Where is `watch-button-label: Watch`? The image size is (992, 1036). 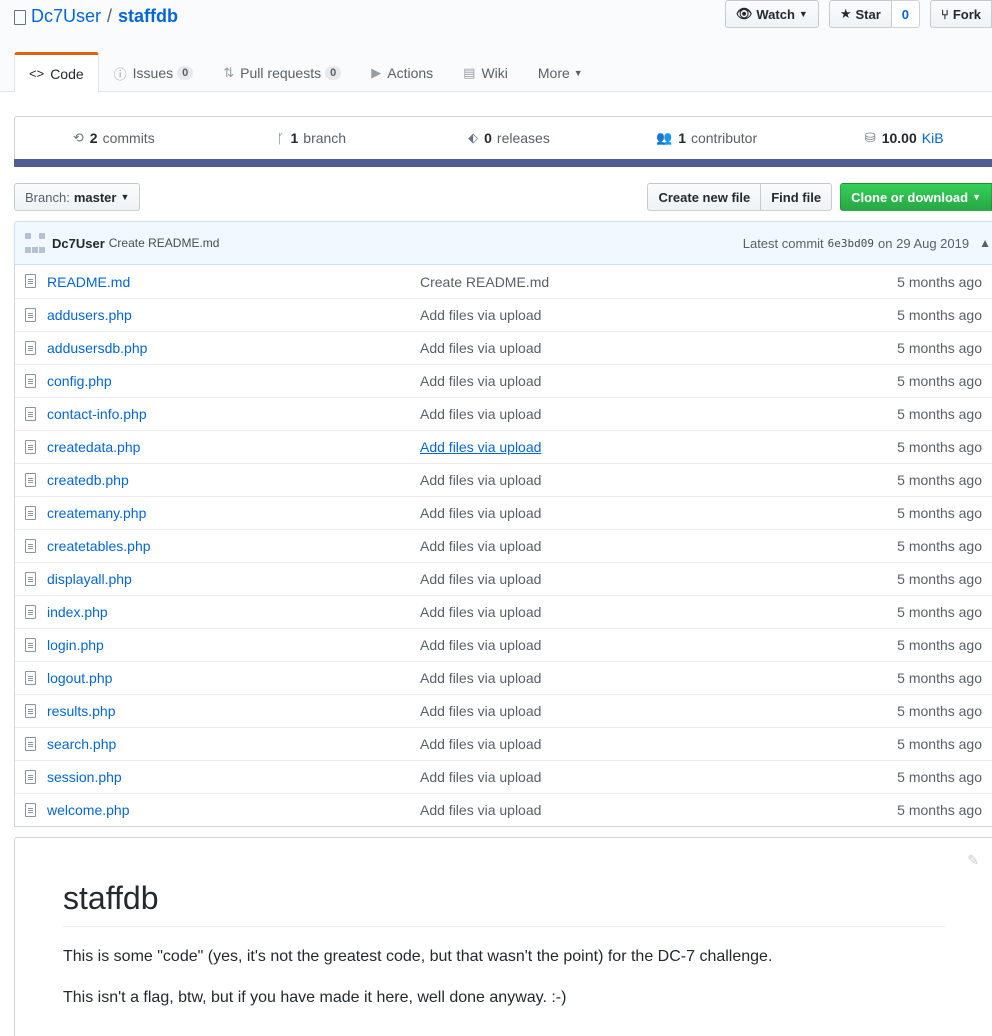
watch-button-label: Watch is located at coordinates (775, 14).